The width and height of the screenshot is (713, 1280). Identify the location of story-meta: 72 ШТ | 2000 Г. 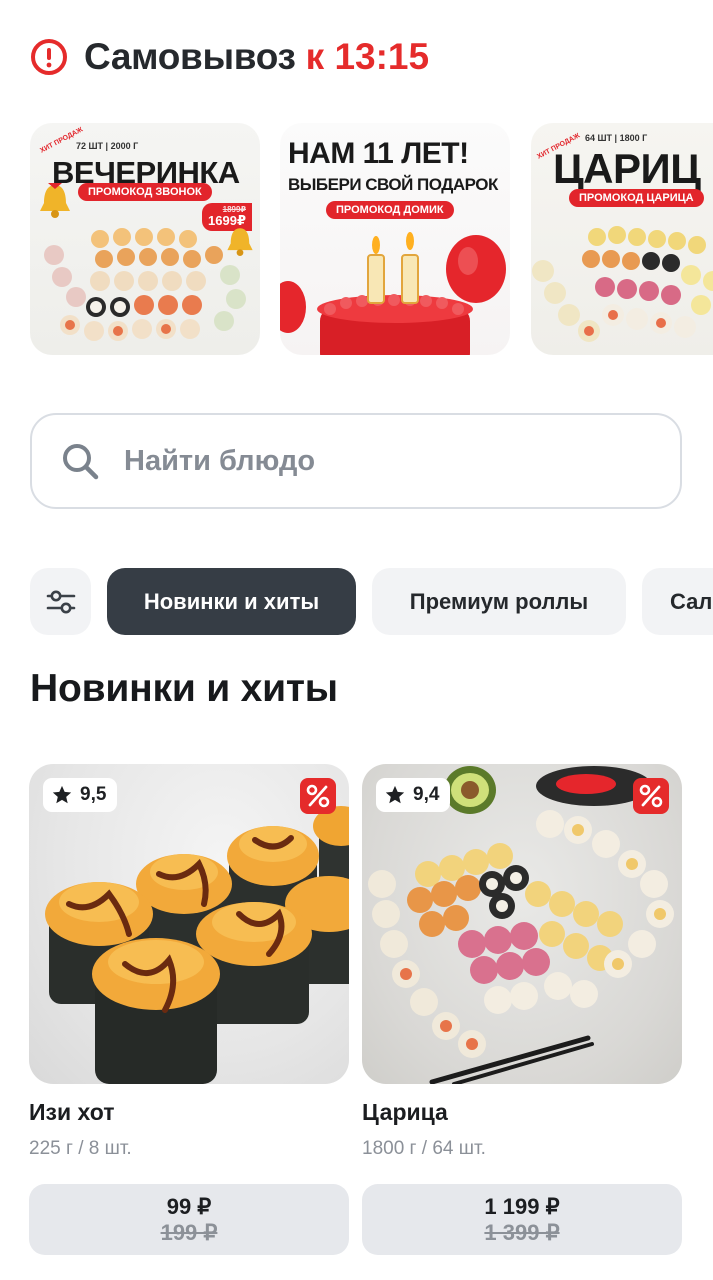
(107, 146).